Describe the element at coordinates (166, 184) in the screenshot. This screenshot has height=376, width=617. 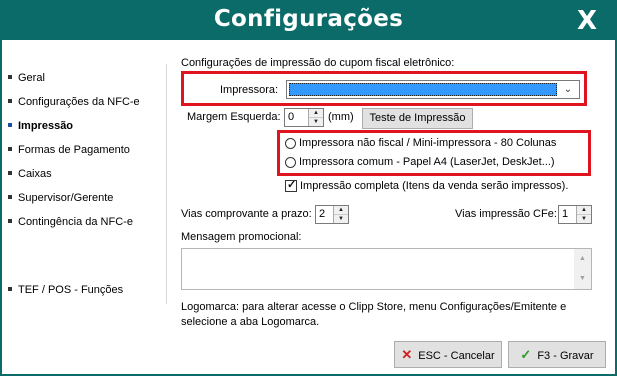
I see `sidebar-divider` at that location.